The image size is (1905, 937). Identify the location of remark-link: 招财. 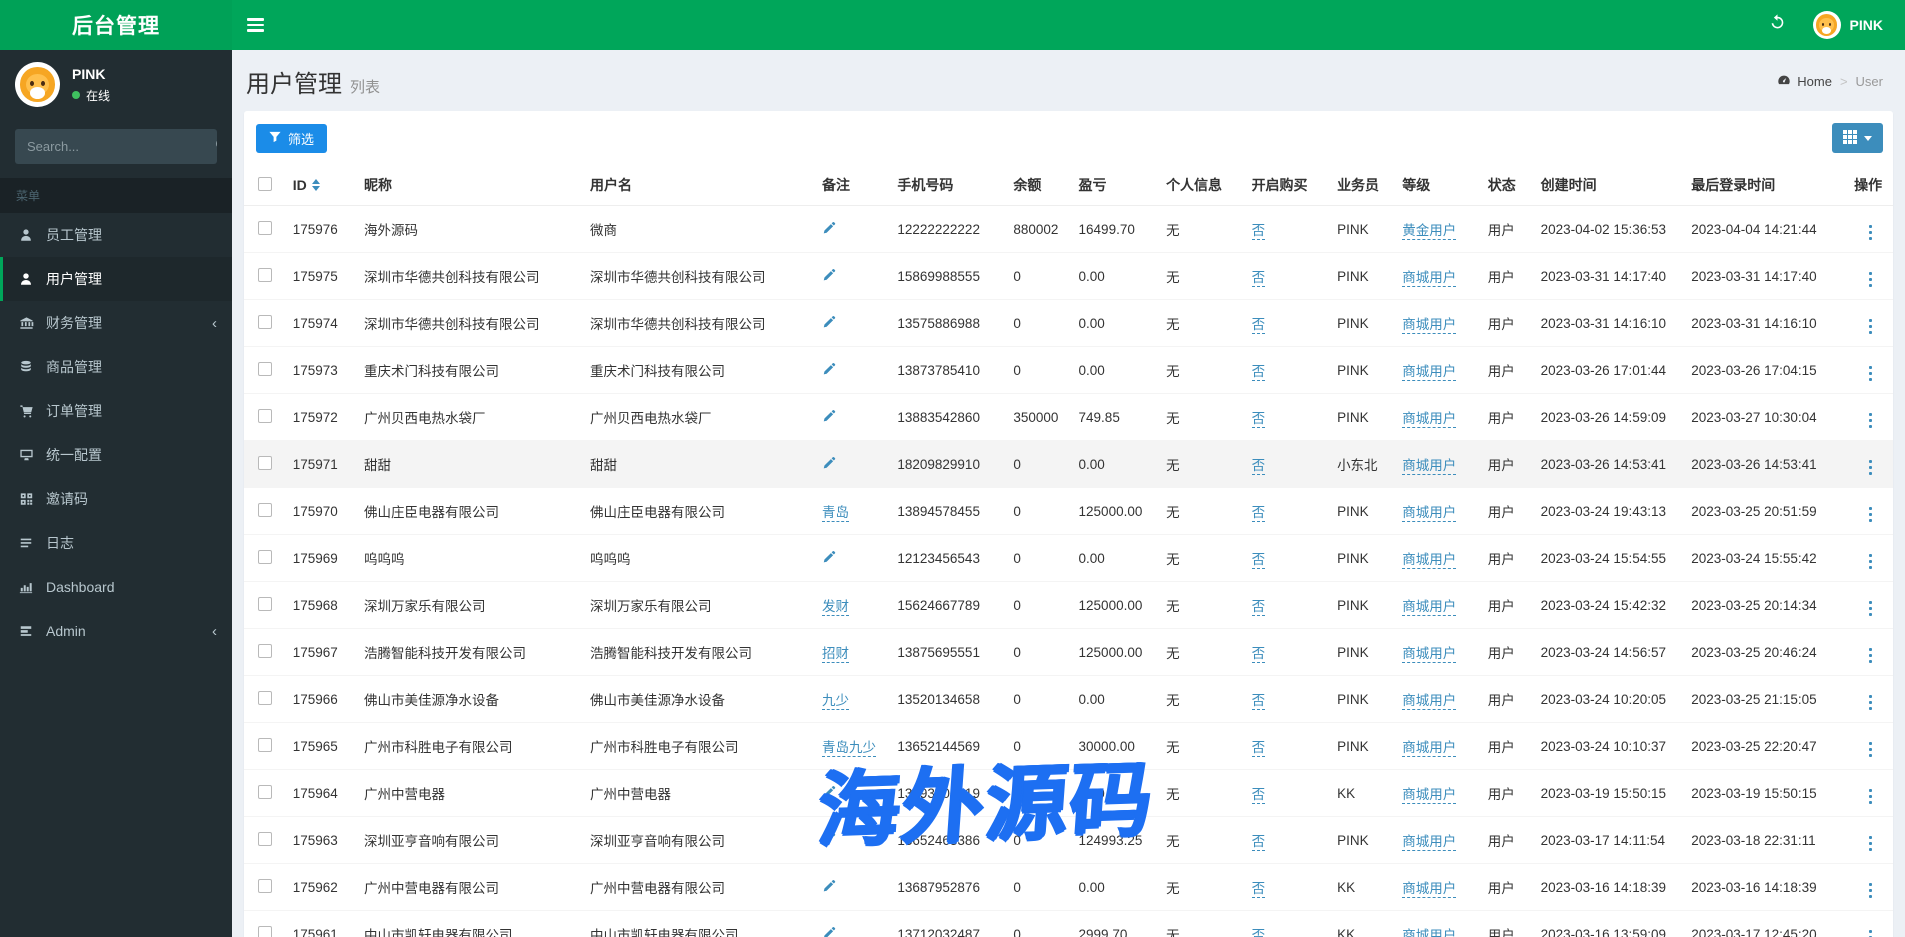
(836, 654).